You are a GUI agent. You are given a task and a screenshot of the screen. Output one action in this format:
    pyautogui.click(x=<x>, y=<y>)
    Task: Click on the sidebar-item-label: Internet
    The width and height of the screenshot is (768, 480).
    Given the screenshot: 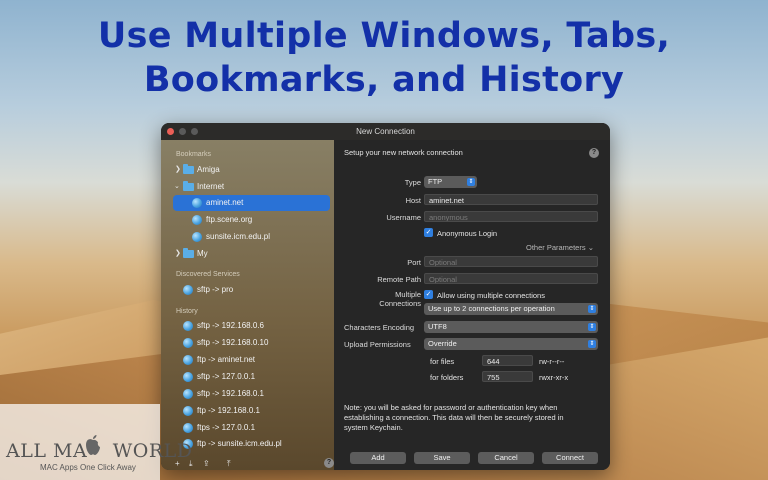 What is the action you would take?
    pyautogui.click(x=211, y=186)
    